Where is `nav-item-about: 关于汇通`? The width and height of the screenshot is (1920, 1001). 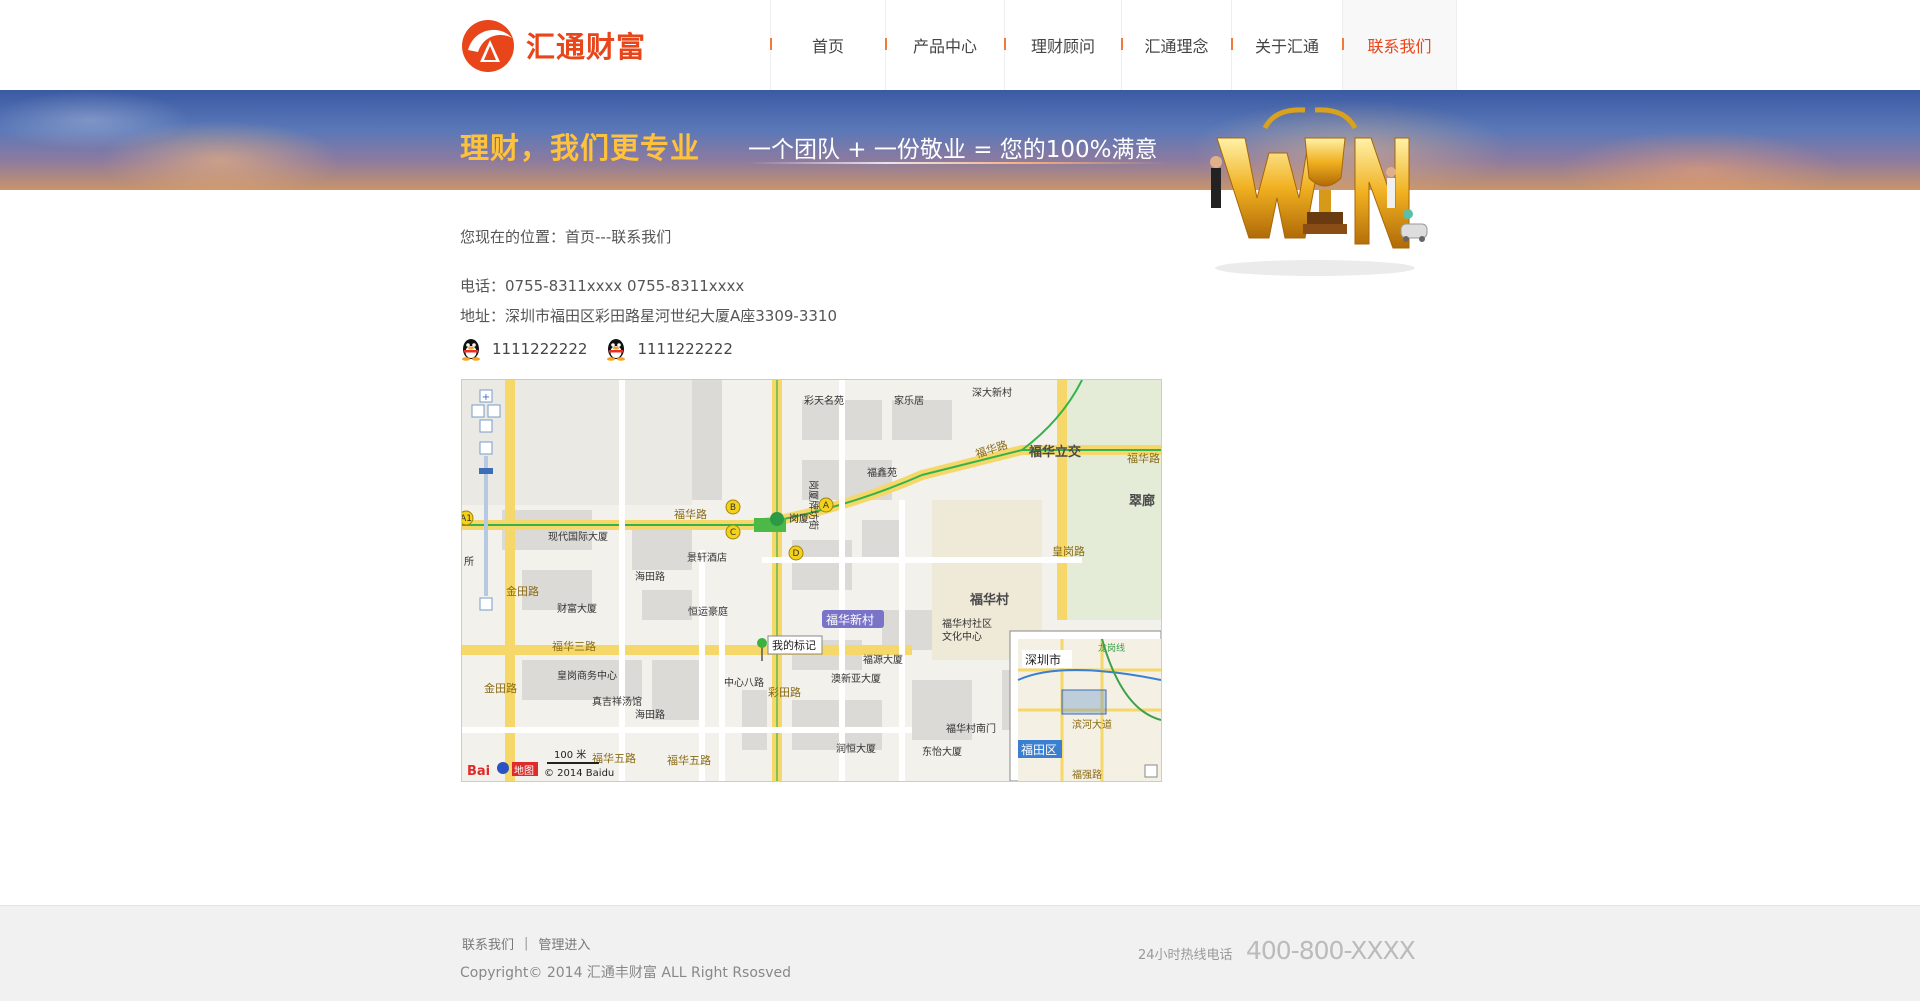
nav-item-about: 关于汇通 is located at coordinates (1286, 45).